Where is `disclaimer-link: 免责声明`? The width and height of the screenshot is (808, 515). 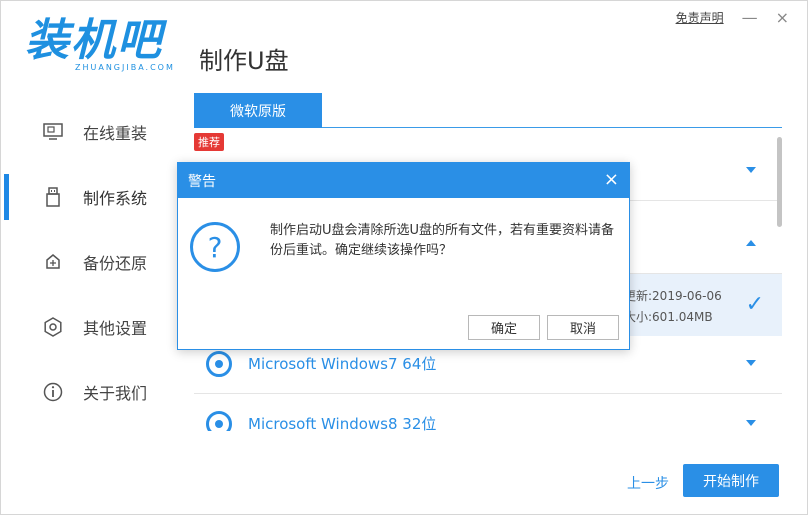 disclaimer-link: 免责声明 is located at coordinates (700, 17).